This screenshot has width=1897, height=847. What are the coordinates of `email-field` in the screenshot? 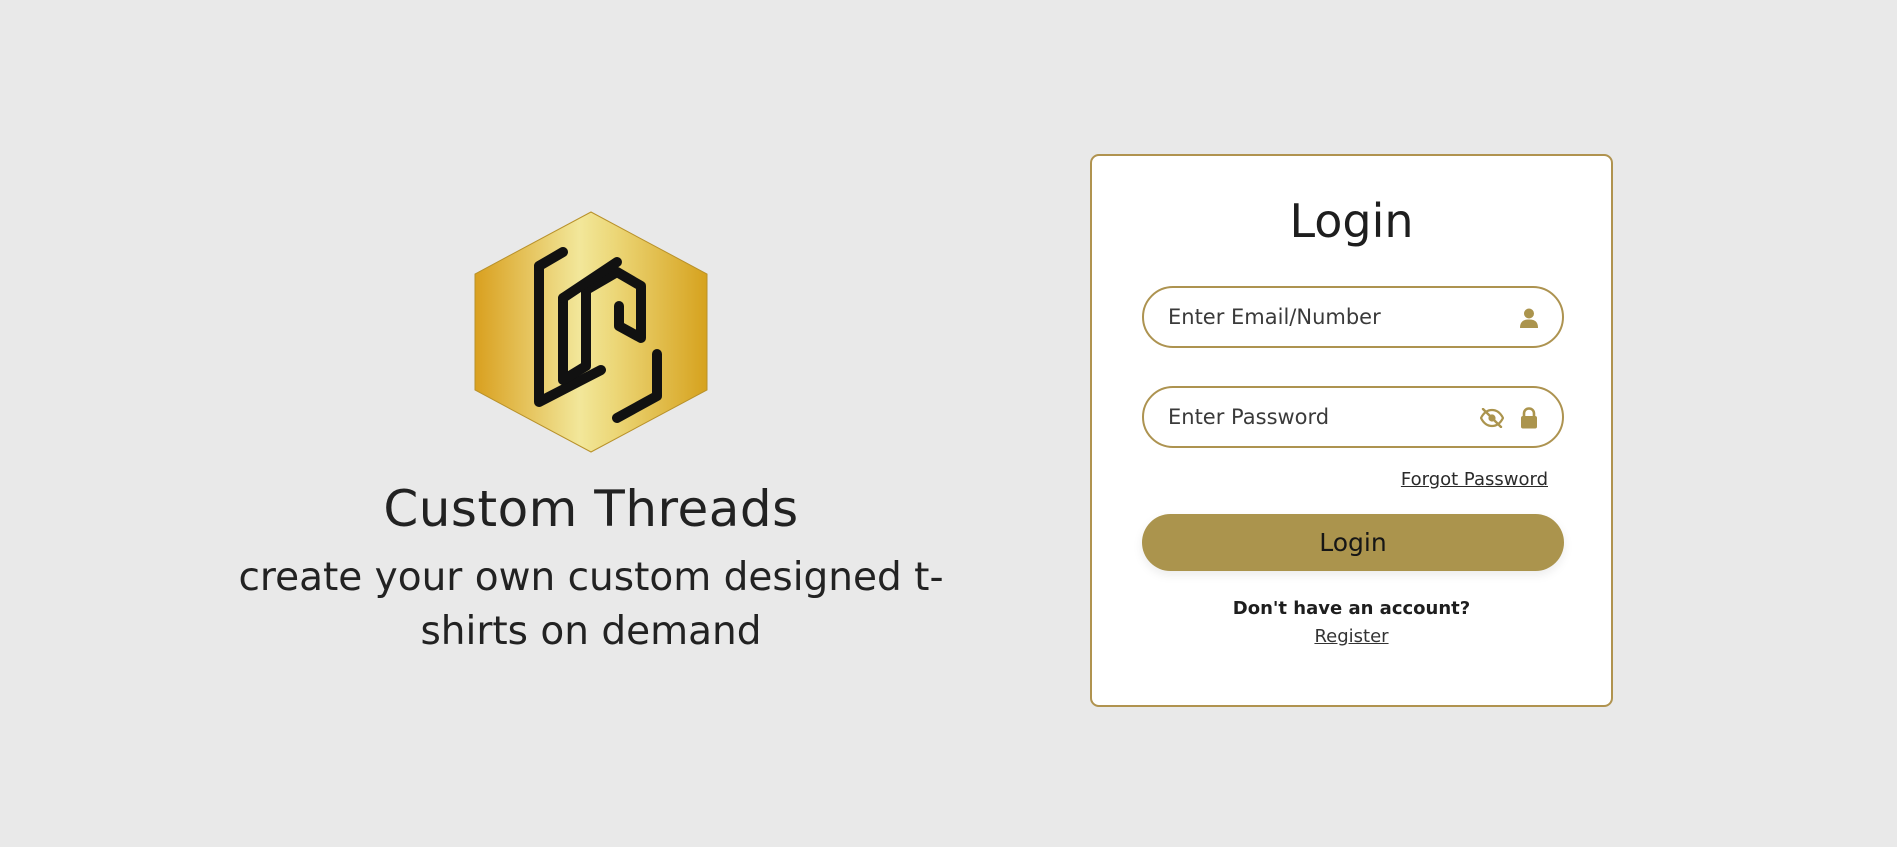 It's located at (1353, 317).